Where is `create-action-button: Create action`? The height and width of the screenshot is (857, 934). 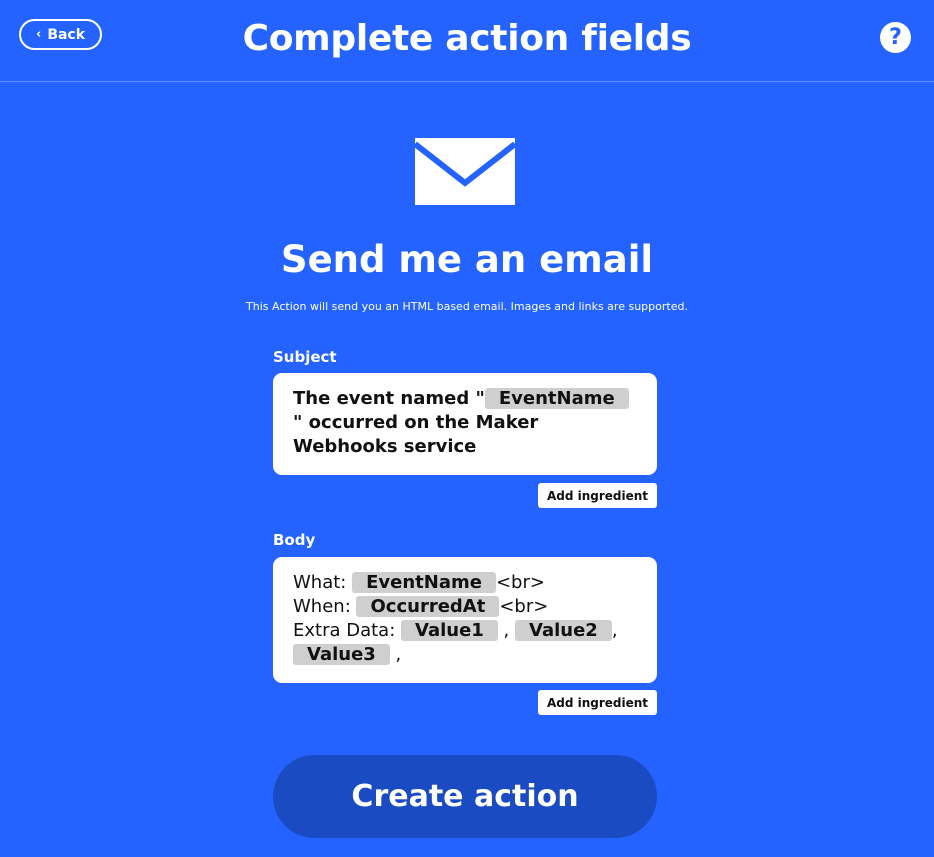
create-action-button: Create action is located at coordinates (465, 796).